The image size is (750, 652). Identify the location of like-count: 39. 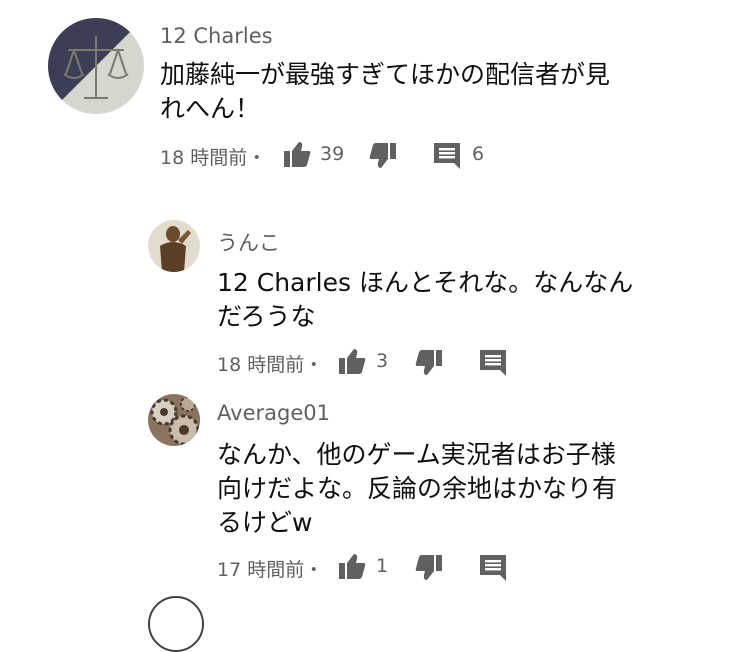
(332, 154).